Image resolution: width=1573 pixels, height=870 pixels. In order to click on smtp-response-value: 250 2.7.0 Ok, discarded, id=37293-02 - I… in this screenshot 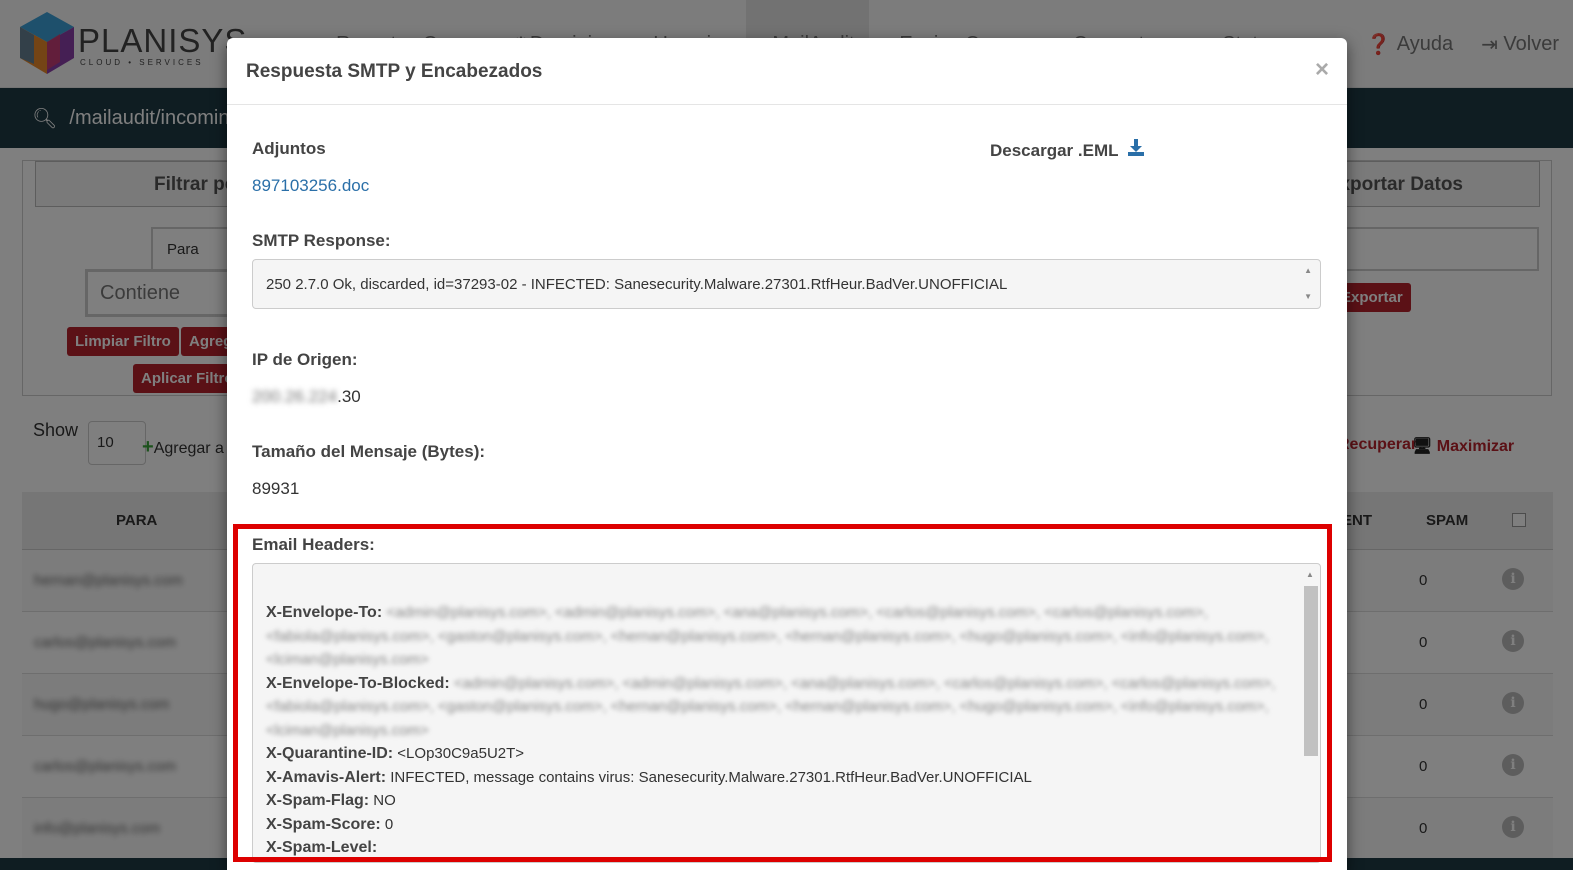, I will do `click(637, 284)`.